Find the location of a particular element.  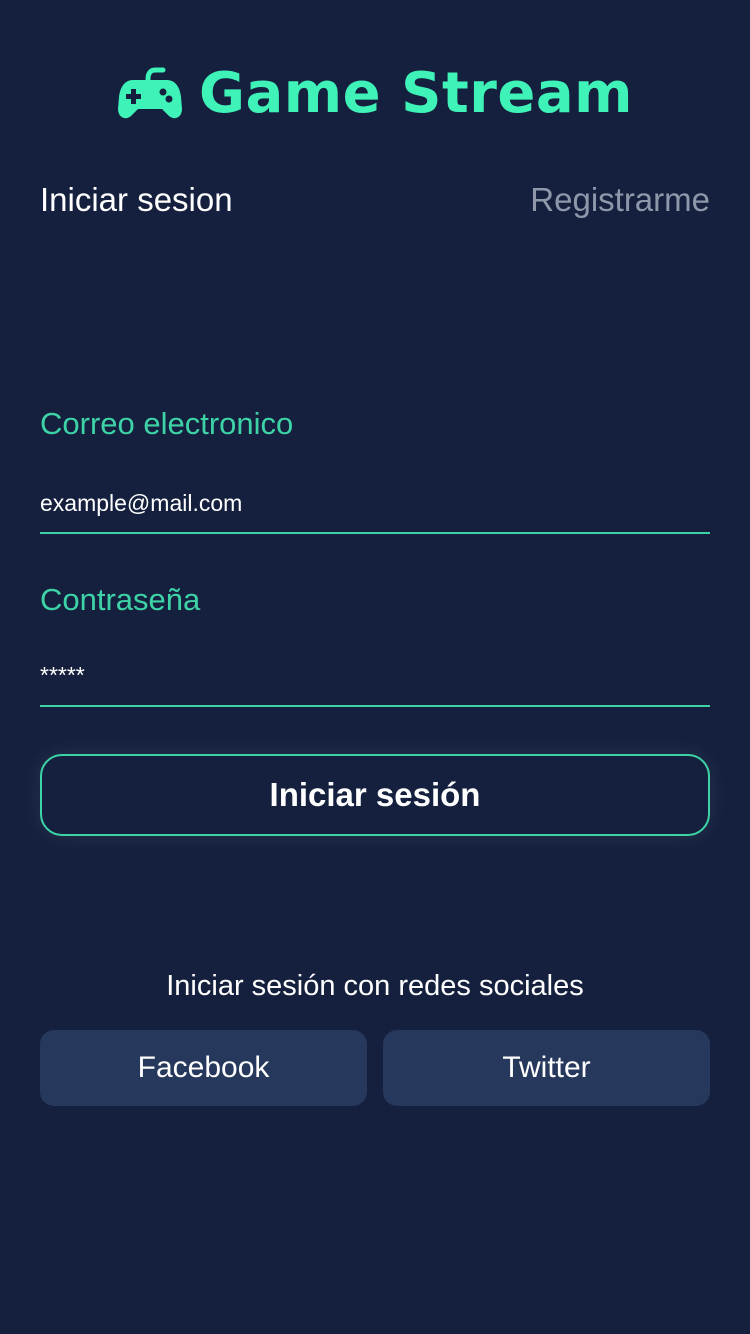

social-login-title: Iniciar sesión con redes sociales is located at coordinates (375, 986).